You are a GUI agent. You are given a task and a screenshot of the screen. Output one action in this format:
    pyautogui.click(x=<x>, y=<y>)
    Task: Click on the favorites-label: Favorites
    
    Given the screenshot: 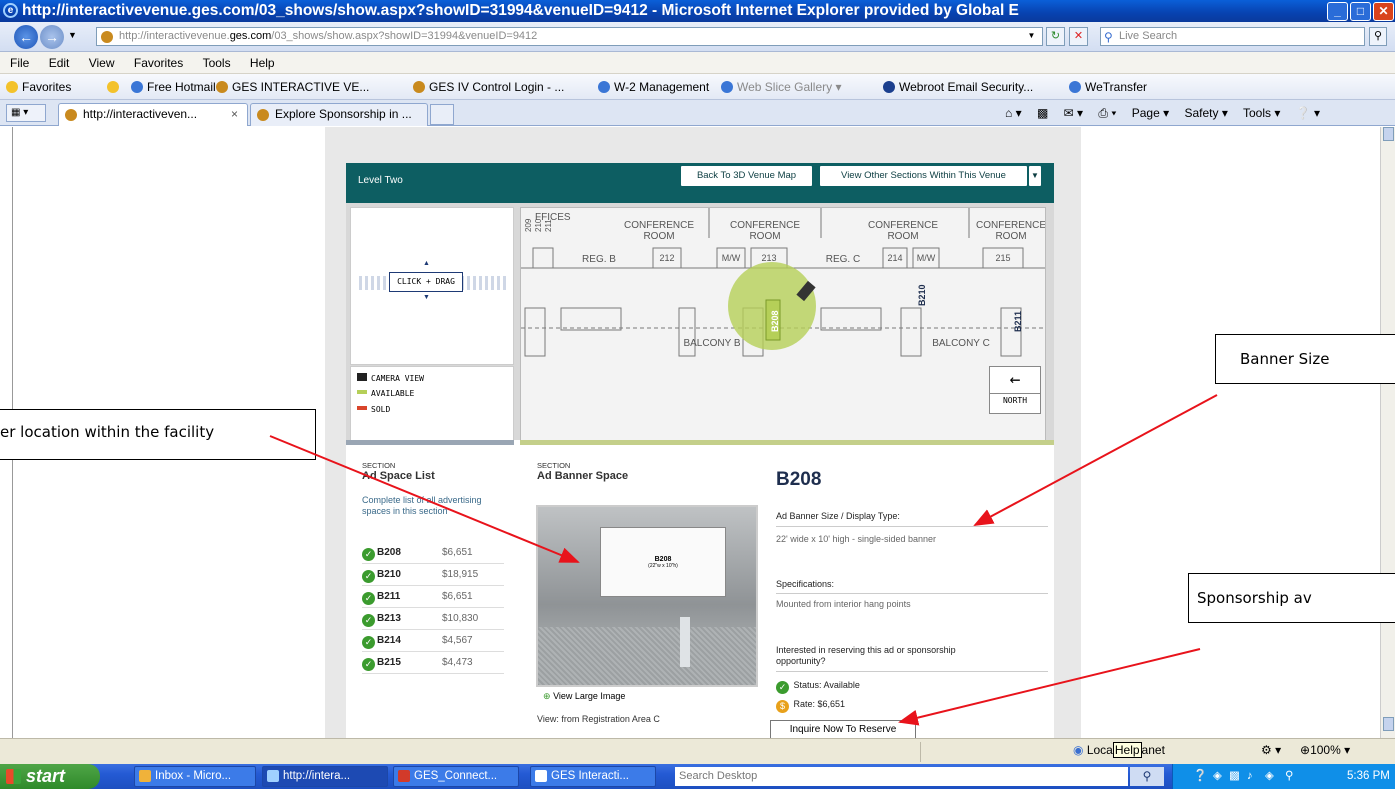 What is the action you would take?
    pyautogui.click(x=47, y=87)
    